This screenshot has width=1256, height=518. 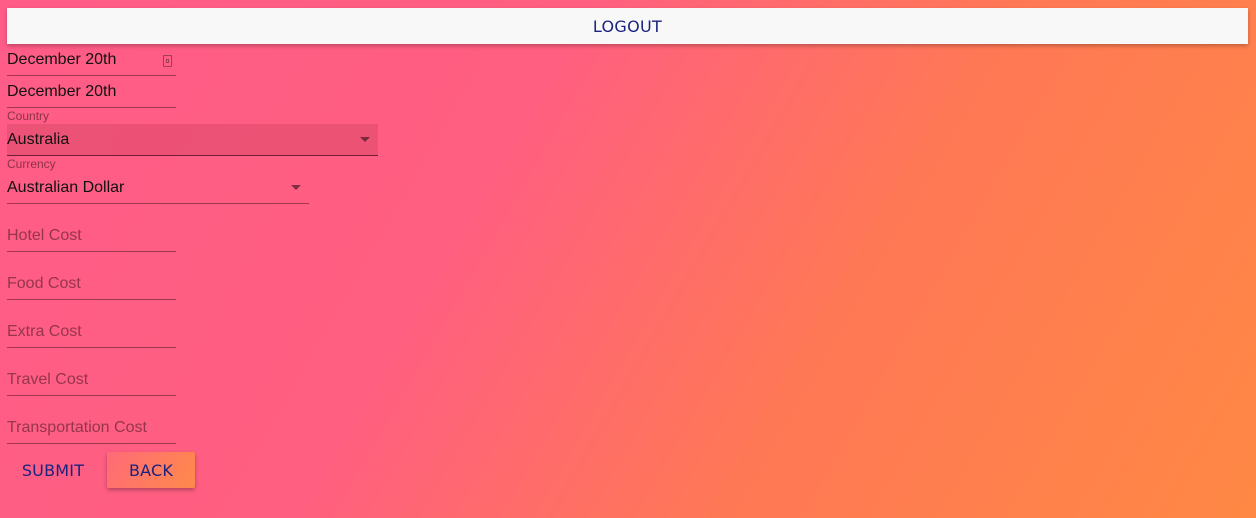 What do you see at coordinates (62, 59) in the screenshot?
I see `start-date-value: December 20th` at bounding box center [62, 59].